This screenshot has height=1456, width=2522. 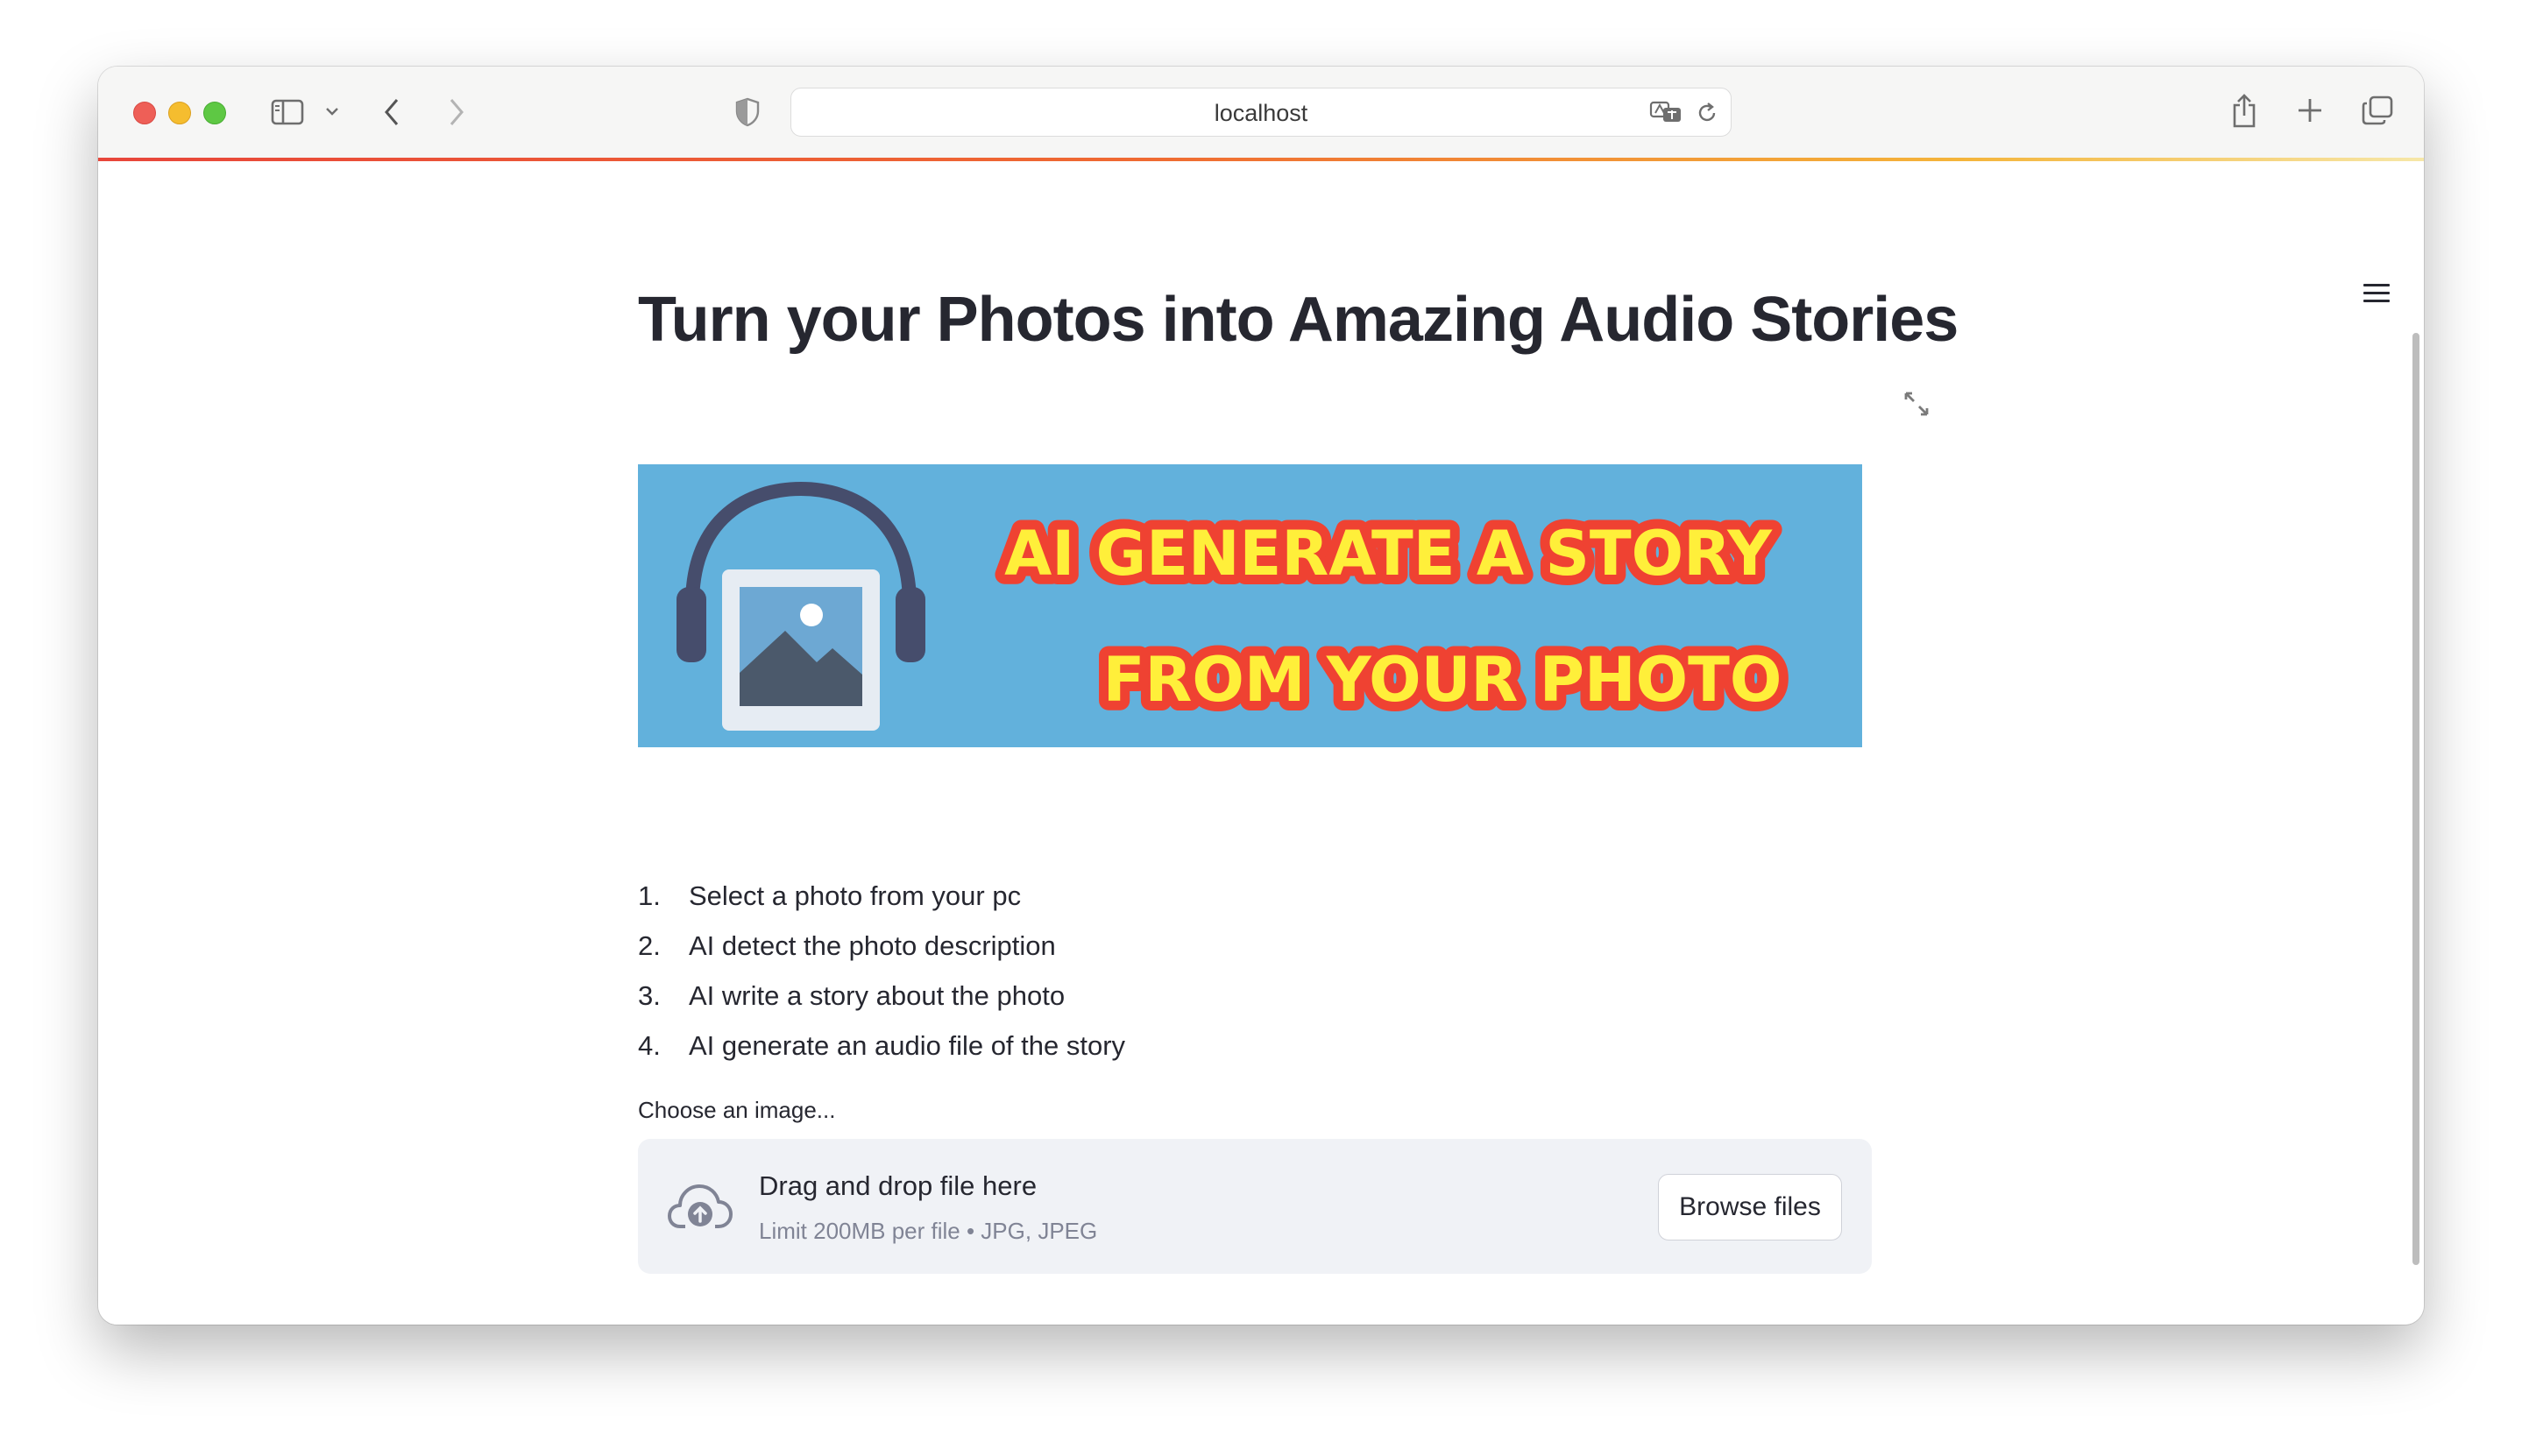 I want to click on forward-icon, so click(x=456, y=112).